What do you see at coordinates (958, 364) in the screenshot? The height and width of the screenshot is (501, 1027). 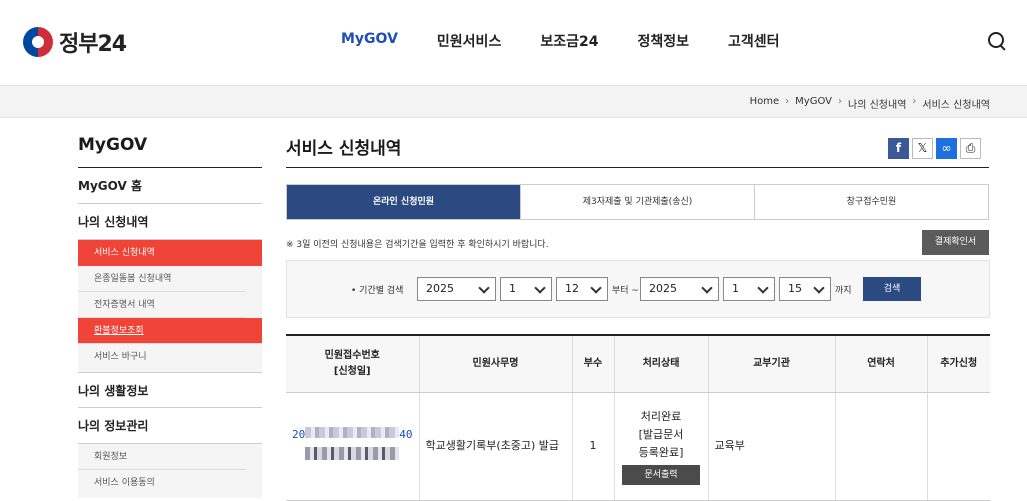 I see `column-header-additional: 추가신청` at bounding box center [958, 364].